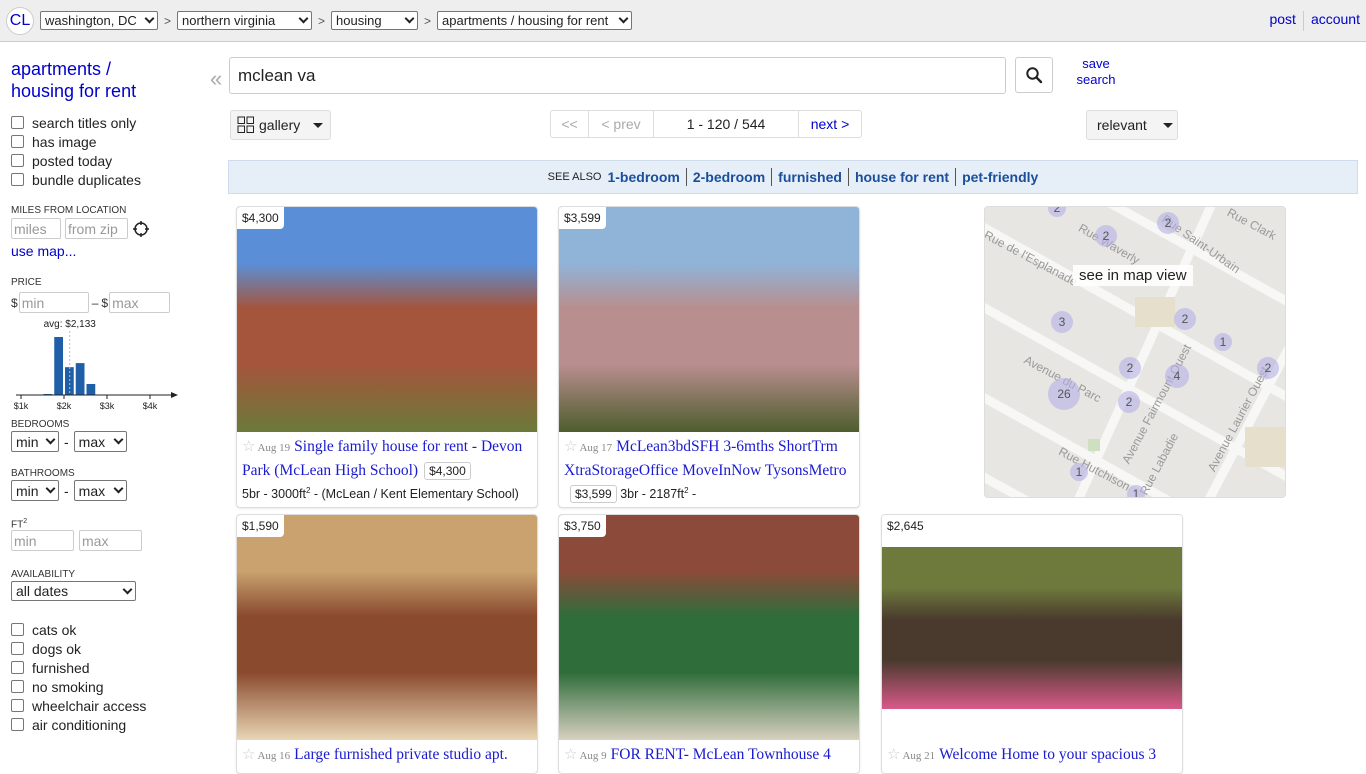 This screenshot has height=774, width=1366. What do you see at coordinates (1062, 322) in the screenshot?
I see `map-cluster-marker: 3` at bounding box center [1062, 322].